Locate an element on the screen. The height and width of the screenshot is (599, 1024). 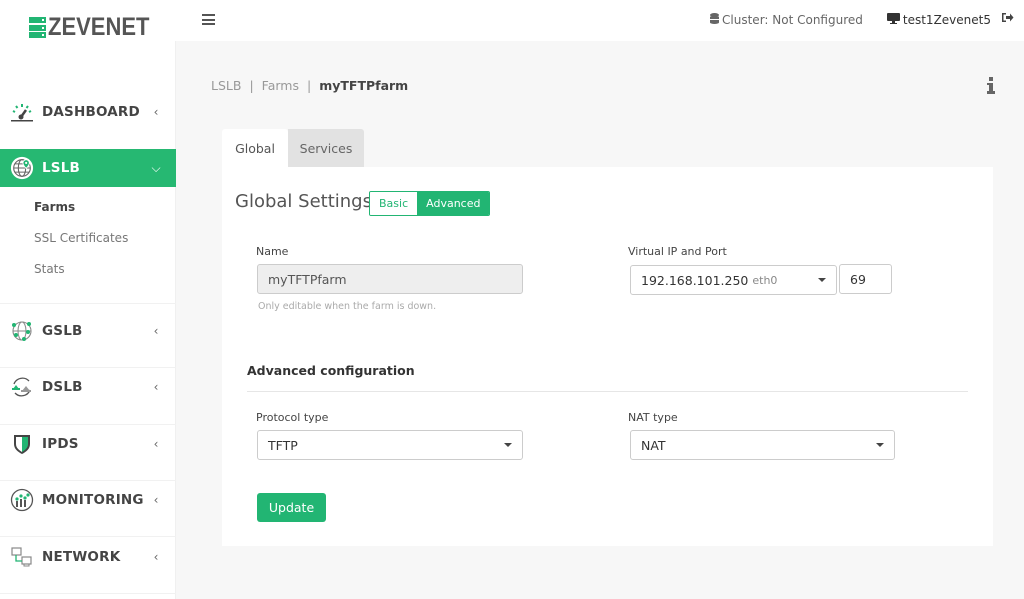
shield-icon is located at coordinates (22, 444).